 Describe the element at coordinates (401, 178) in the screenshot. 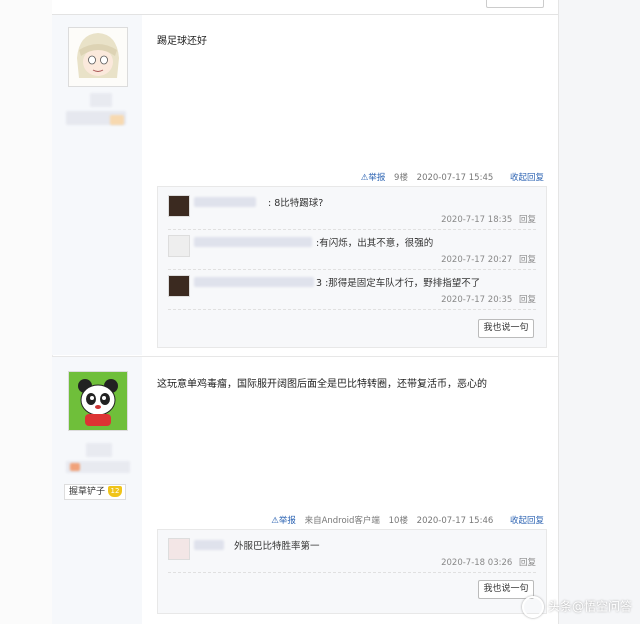

I see `floor-number: 9楼` at that location.